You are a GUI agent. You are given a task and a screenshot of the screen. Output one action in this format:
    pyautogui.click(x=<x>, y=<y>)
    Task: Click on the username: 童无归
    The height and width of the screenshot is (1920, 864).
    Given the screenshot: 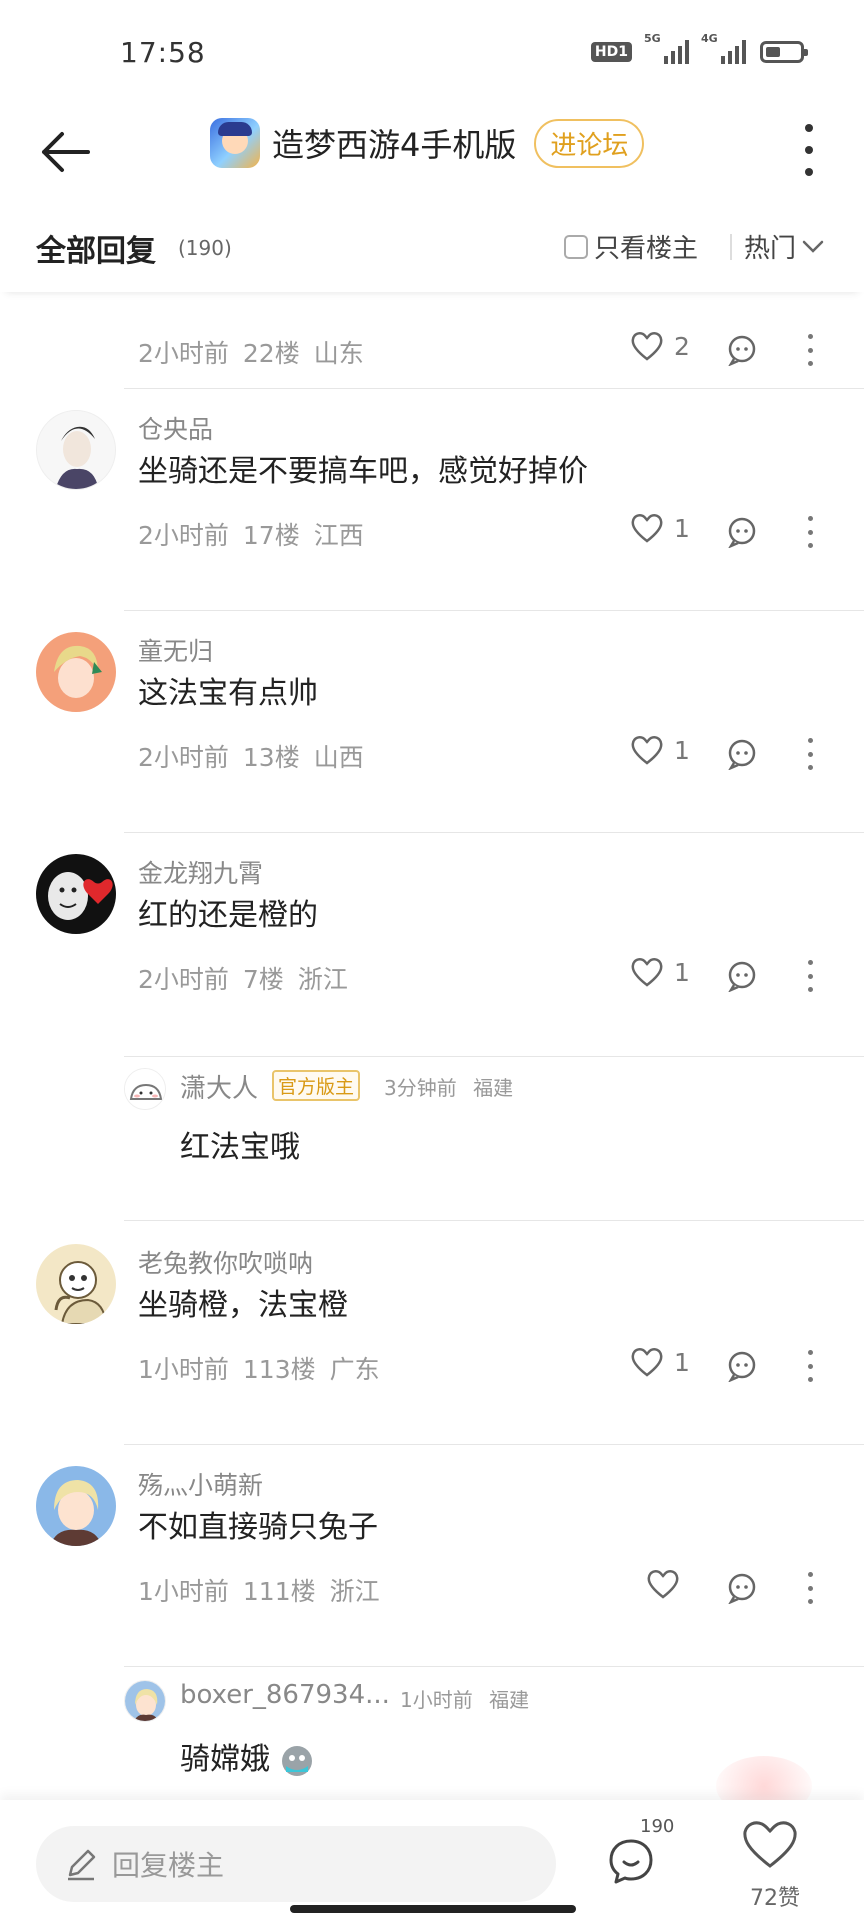 What is the action you would take?
    pyautogui.click(x=175, y=650)
    